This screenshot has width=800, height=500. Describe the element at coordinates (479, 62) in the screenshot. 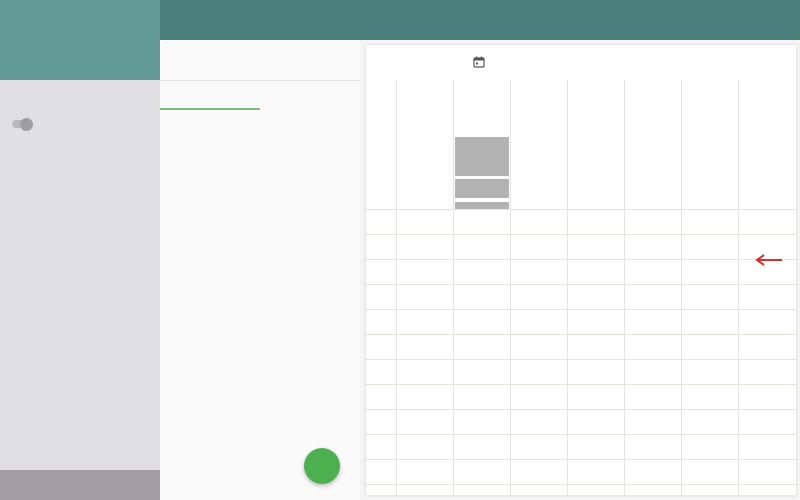

I see `calendar-icon` at that location.